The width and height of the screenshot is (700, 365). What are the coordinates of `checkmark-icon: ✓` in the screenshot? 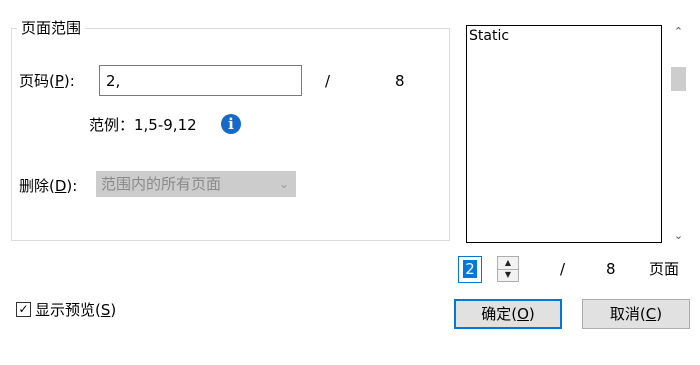 It's located at (23, 309).